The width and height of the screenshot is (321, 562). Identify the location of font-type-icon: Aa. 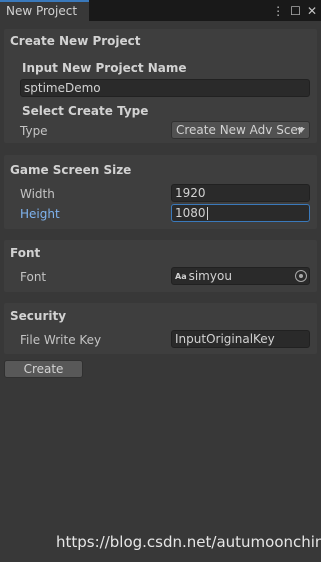
(181, 276).